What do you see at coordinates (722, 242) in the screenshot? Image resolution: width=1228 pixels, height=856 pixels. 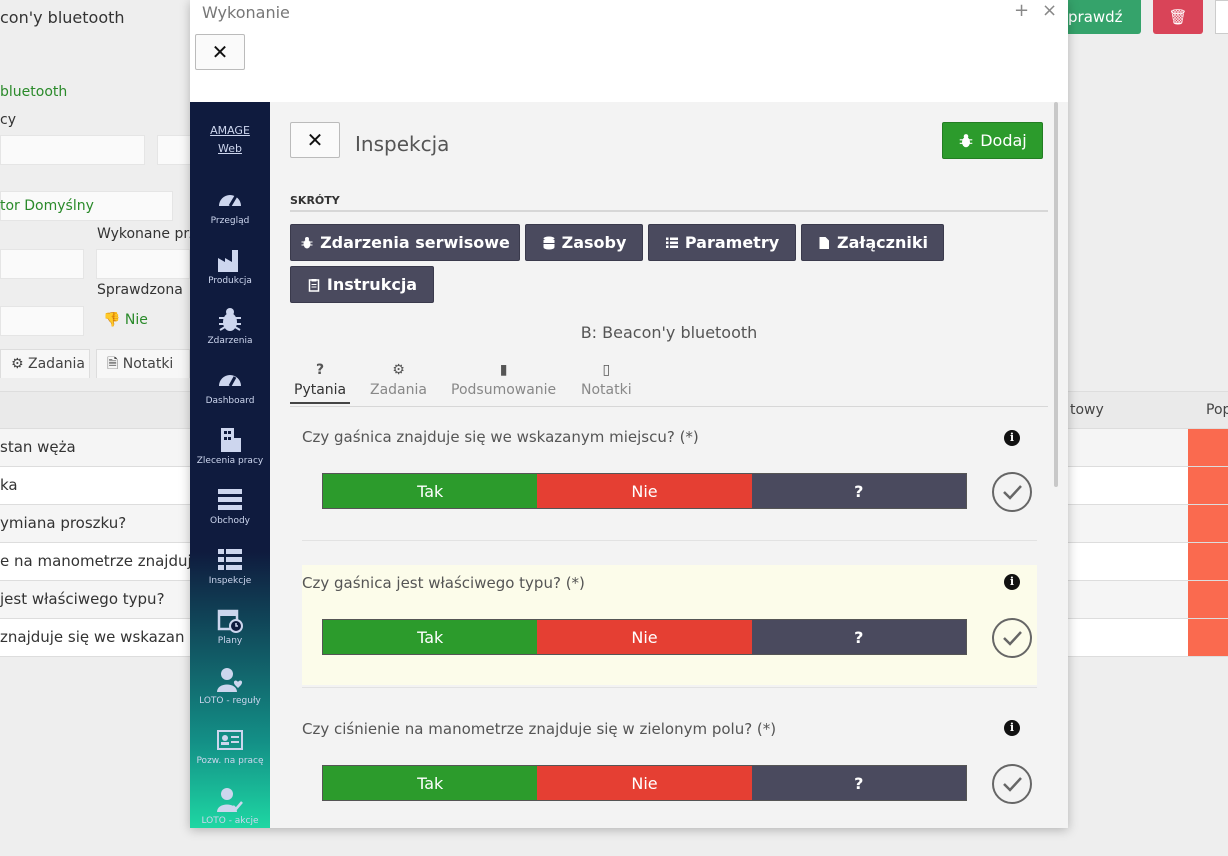 I see `shortcut-parameters-button: Parametry` at bounding box center [722, 242].